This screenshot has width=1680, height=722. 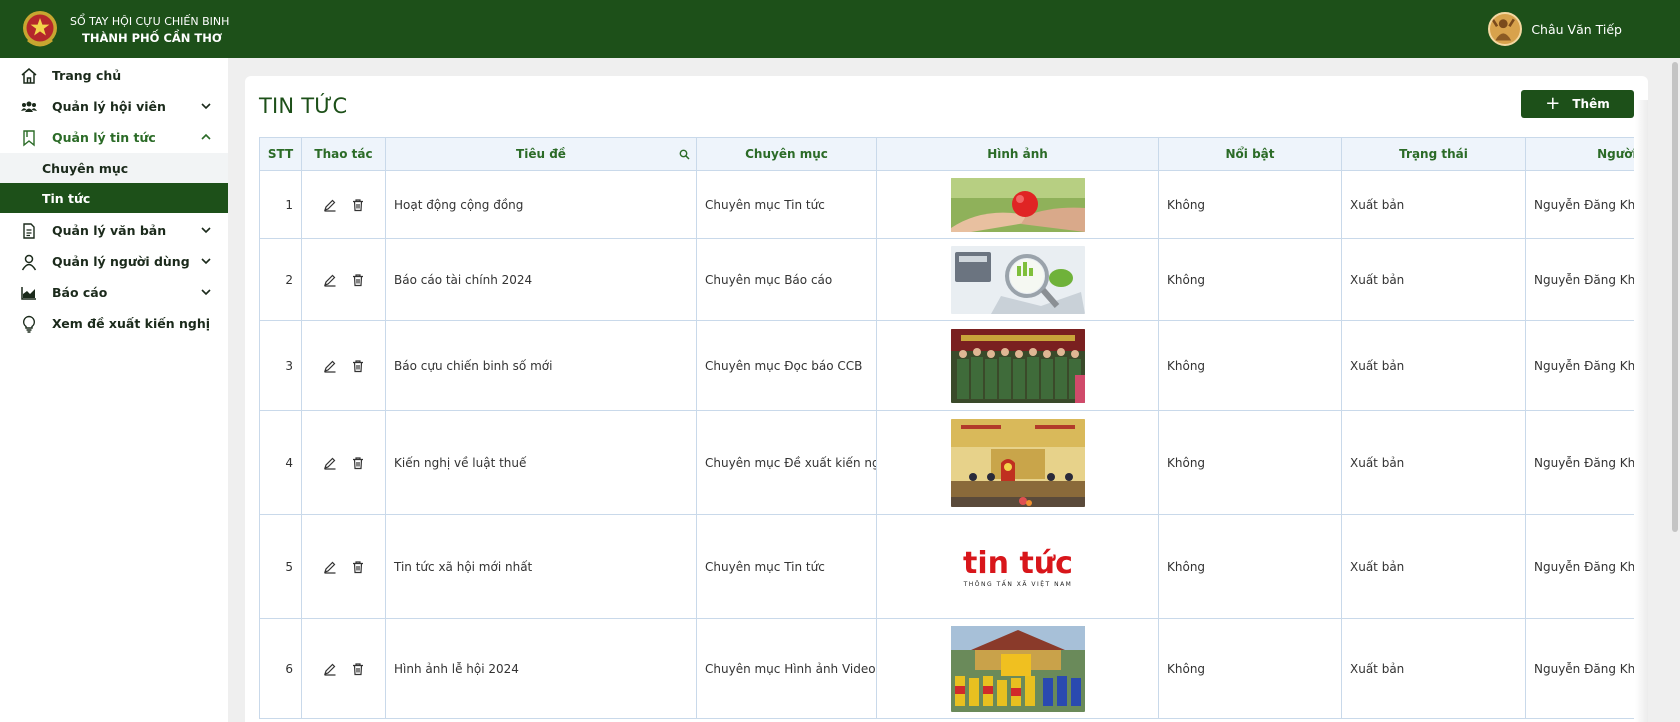 I want to click on user-menu: Châu Văn Tiếp, so click(x=1555, y=29).